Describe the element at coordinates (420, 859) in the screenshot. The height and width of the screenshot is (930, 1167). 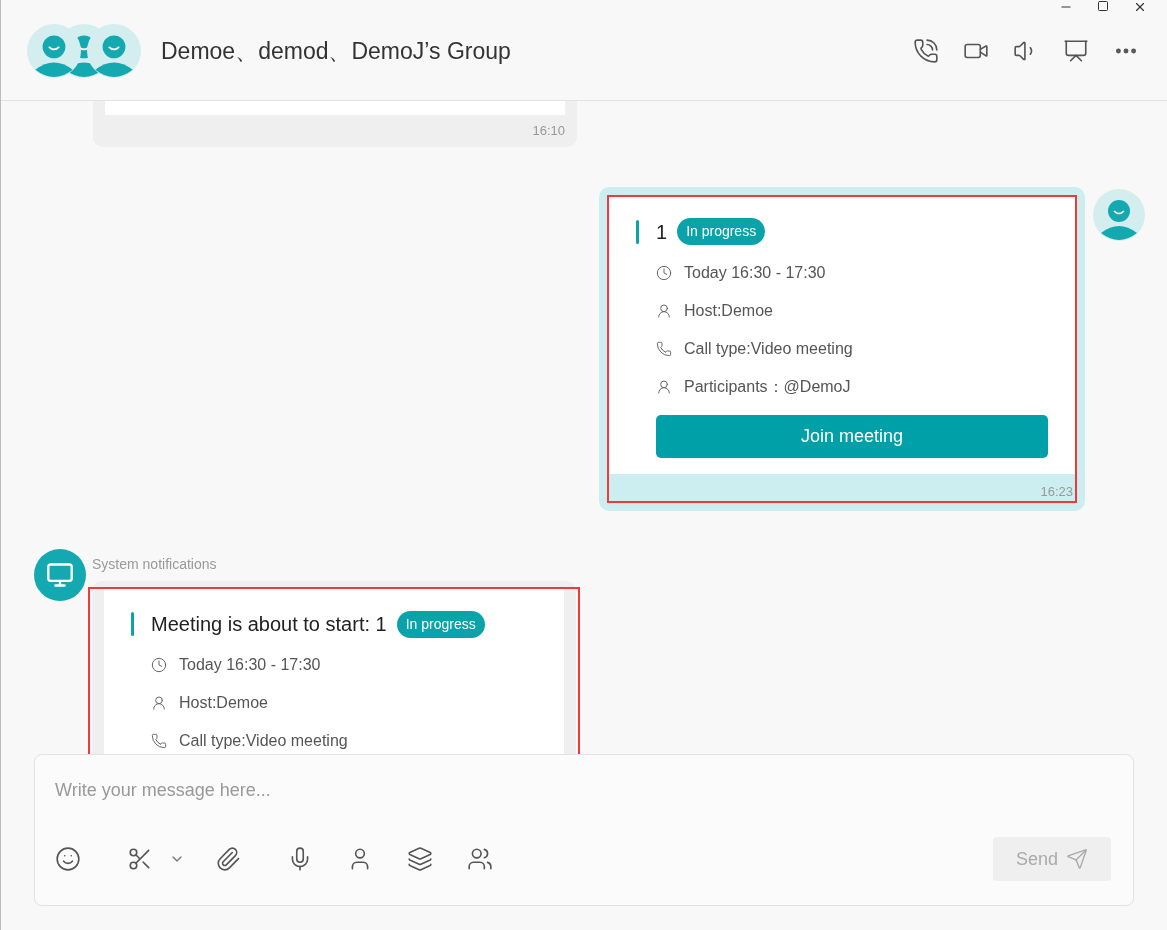
I see `layers-icon` at that location.